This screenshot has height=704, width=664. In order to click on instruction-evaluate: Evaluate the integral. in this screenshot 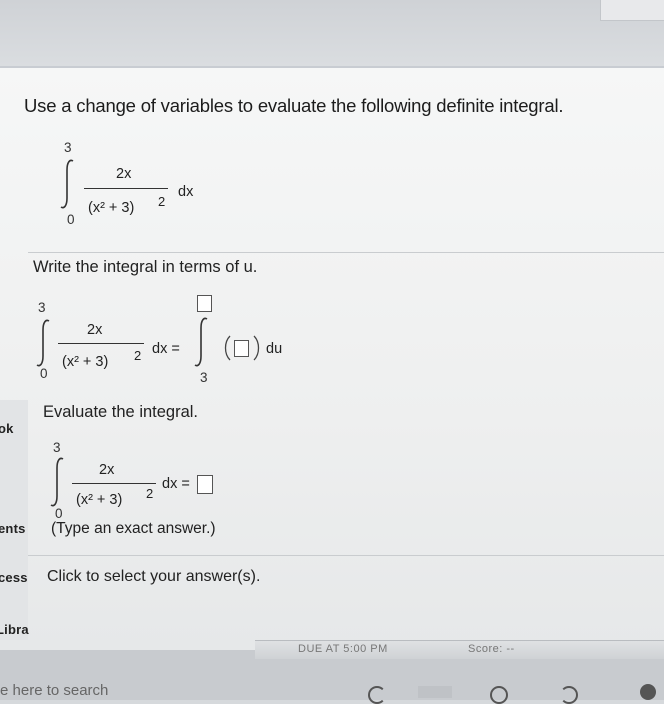, I will do `click(121, 412)`.